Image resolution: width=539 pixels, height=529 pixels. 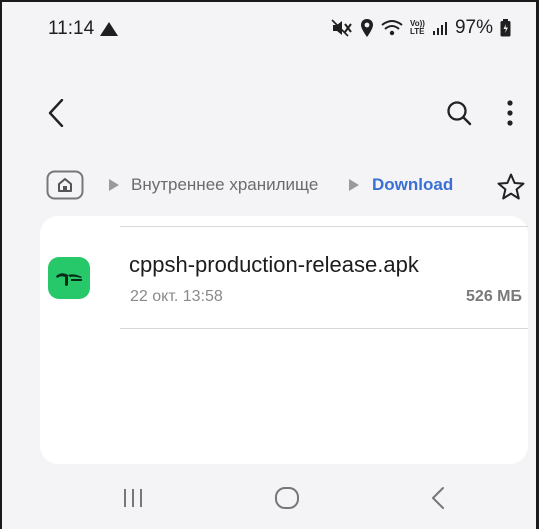 I want to click on more-options-button, so click(x=510, y=113).